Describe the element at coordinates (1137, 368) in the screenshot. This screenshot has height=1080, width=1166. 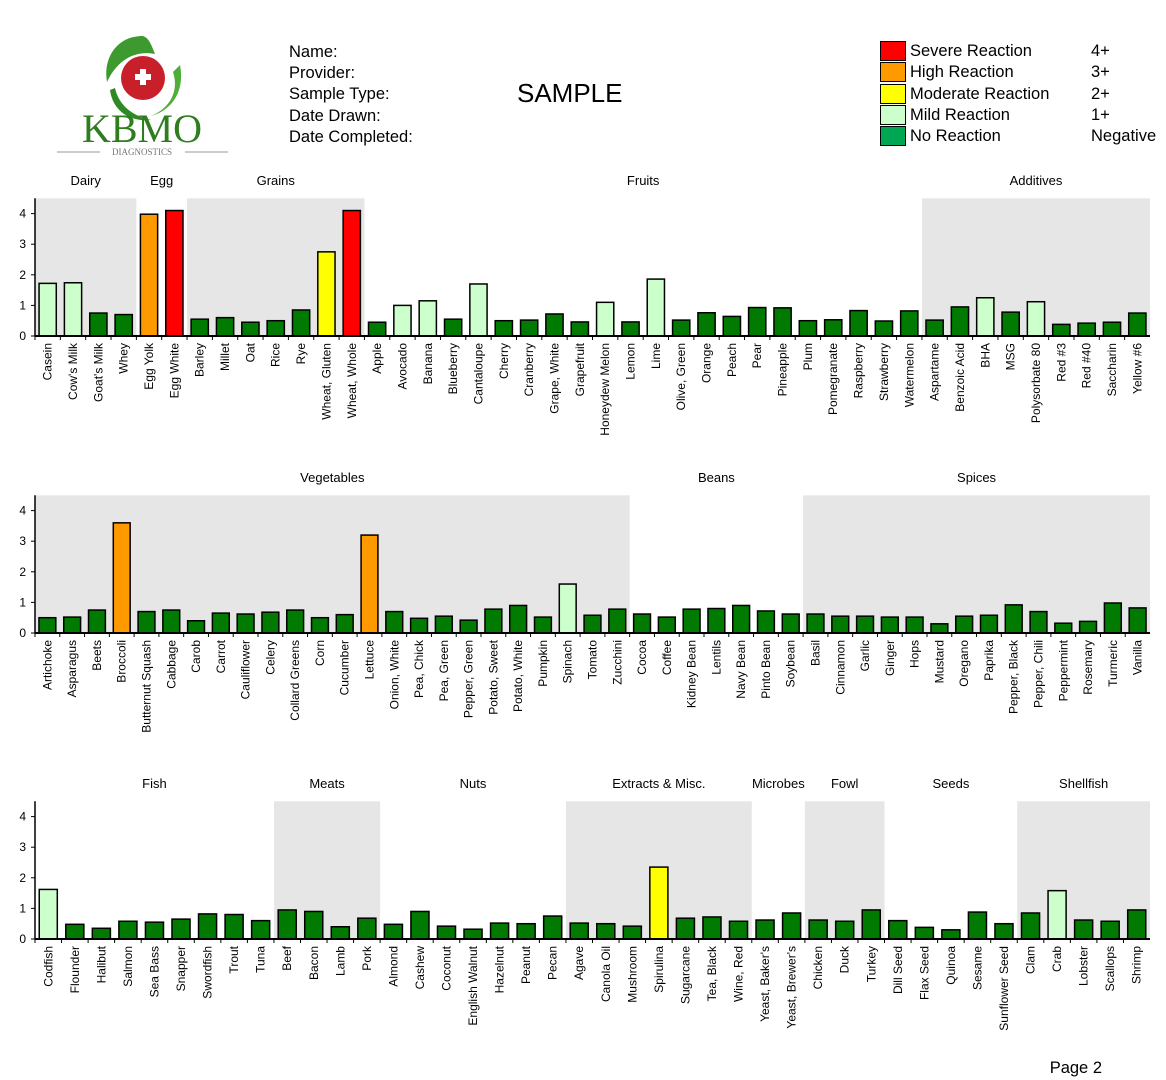
I see `x-tick-label: Yellow #6` at that location.